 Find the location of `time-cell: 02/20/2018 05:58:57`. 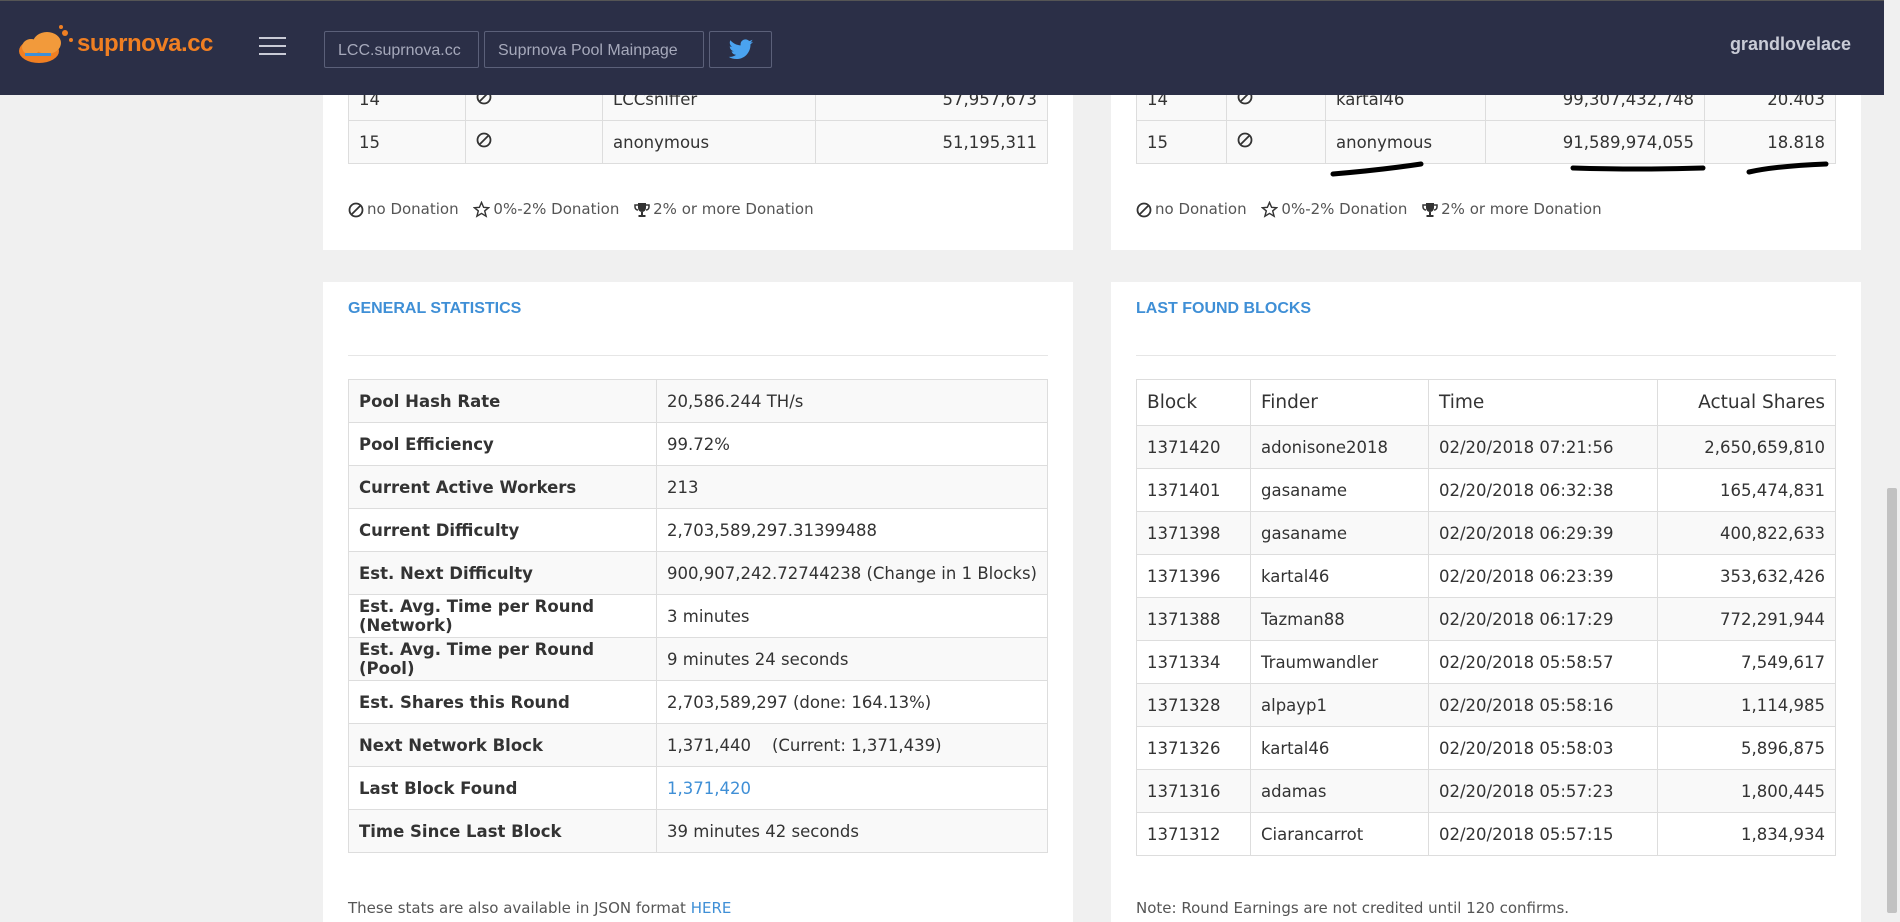

time-cell: 02/20/2018 05:58:57 is located at coordinates (1543, 662).